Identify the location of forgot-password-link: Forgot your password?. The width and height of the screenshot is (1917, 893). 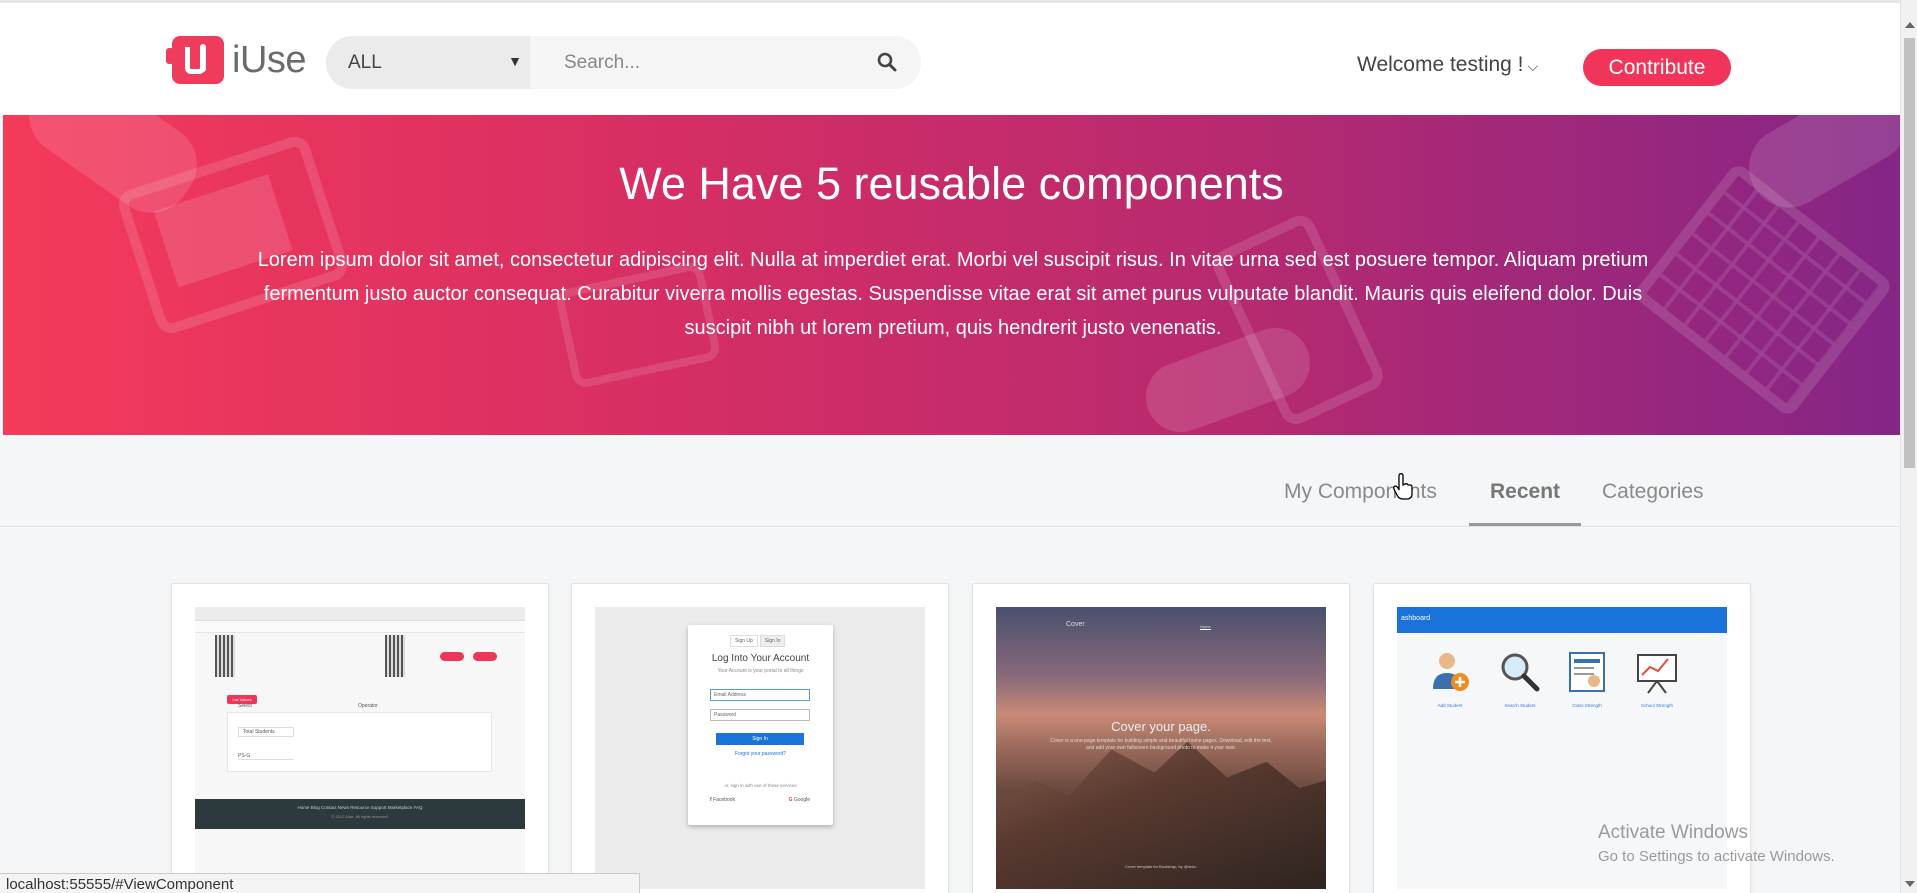
(760, 754).